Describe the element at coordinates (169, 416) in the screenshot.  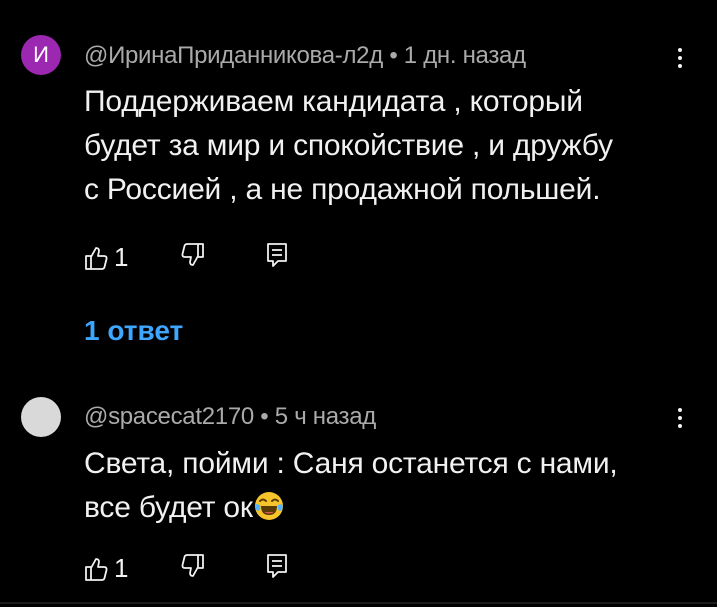
I see `author-name: @spacecat2170` at that location.